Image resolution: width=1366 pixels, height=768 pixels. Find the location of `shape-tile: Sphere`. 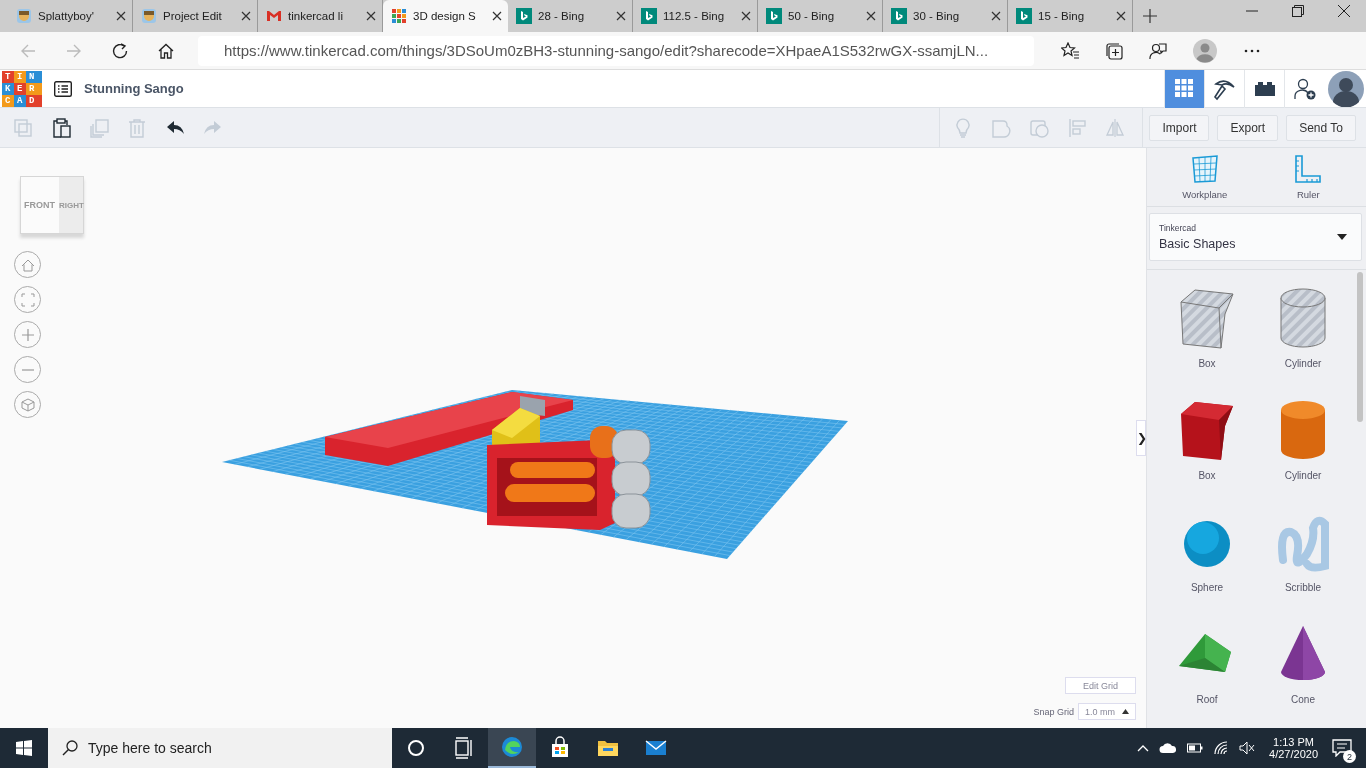

shape-tile: Sphere is located at coordinates (1207, 563).